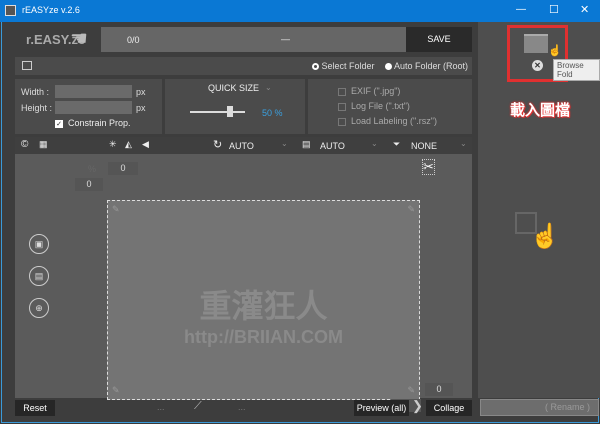  Describe the element at coordinates (555, 51) in the screenshot. I see `cursor-hand-icon: ☝` at that location.